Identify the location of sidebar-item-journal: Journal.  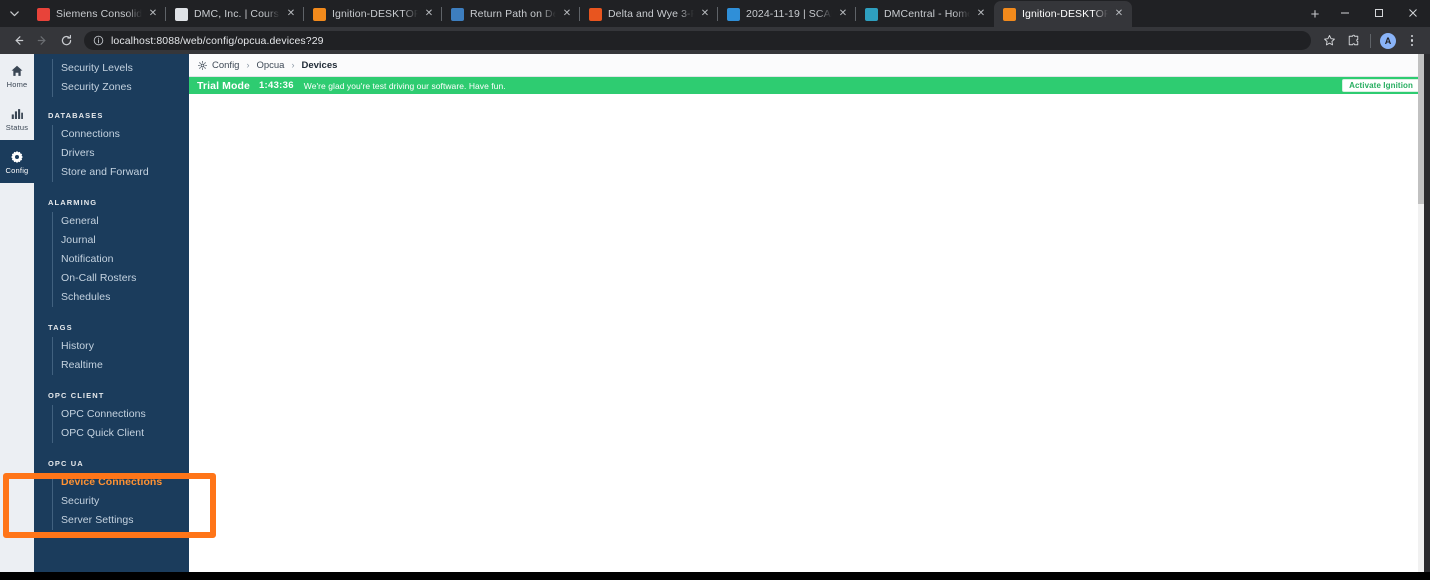
(121, 240).